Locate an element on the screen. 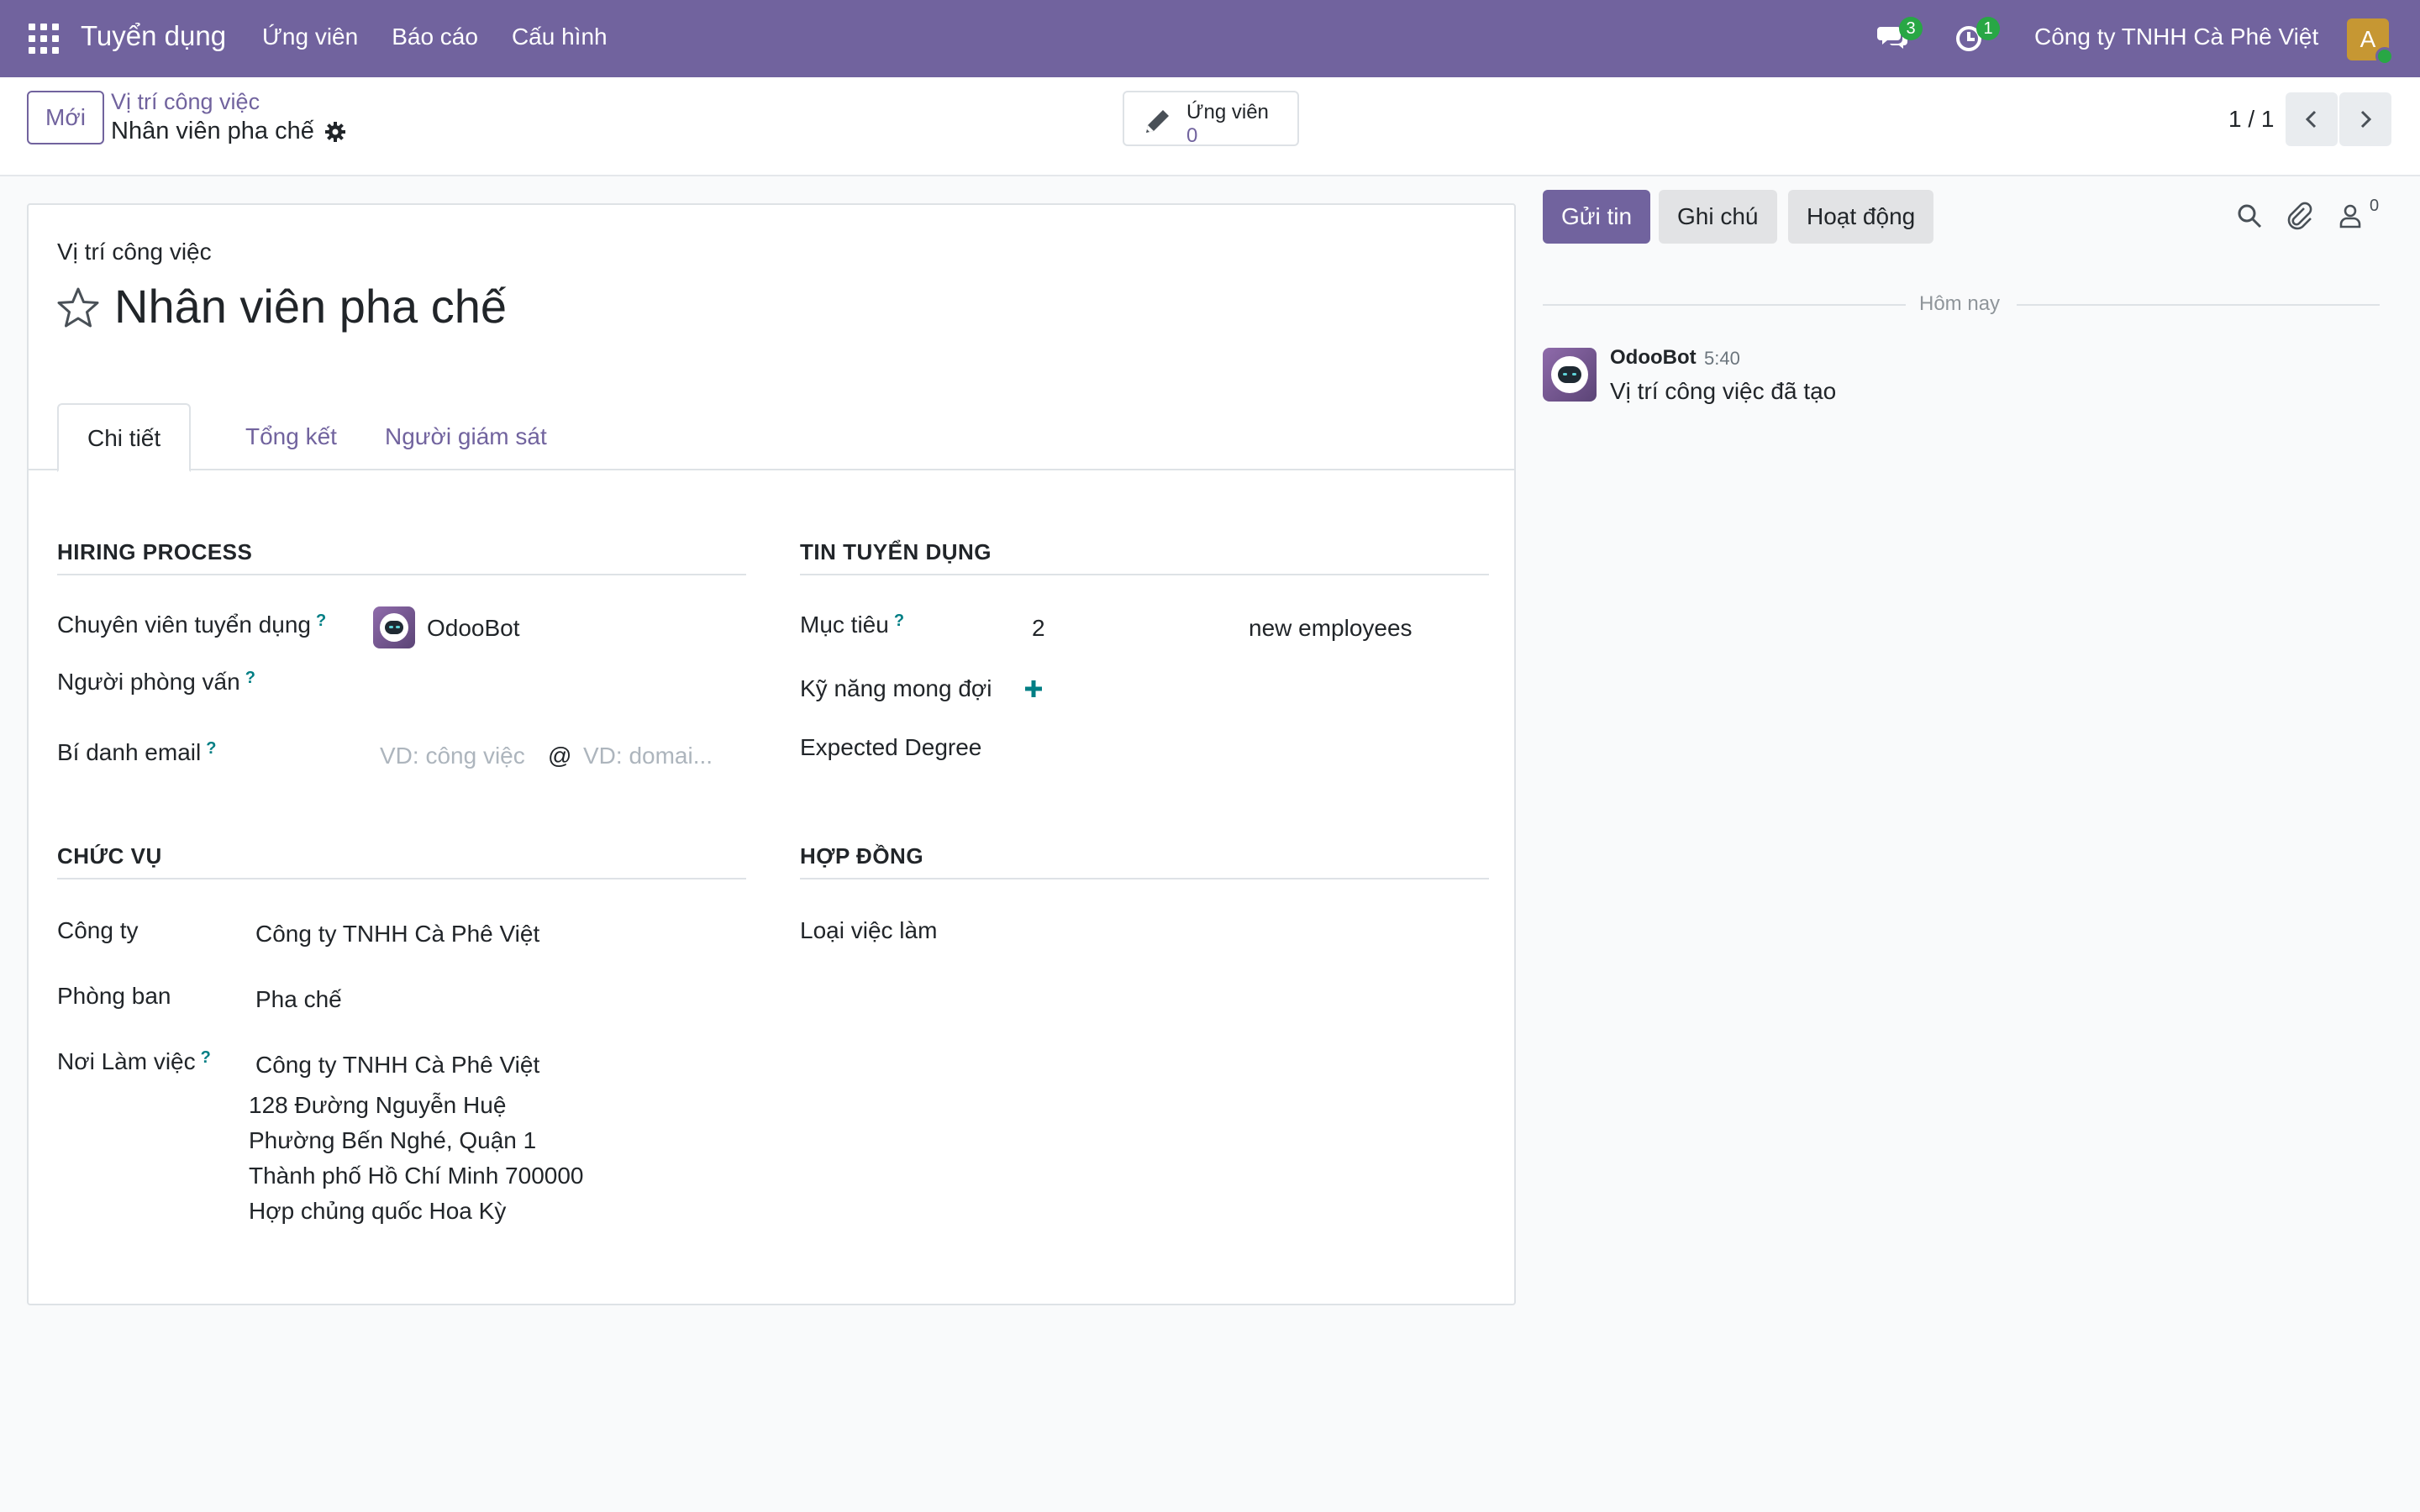 This screenshot has width=2420, height=1512. skills-label: Kỹ năng mong đợi is located at coordinates (896, 688).